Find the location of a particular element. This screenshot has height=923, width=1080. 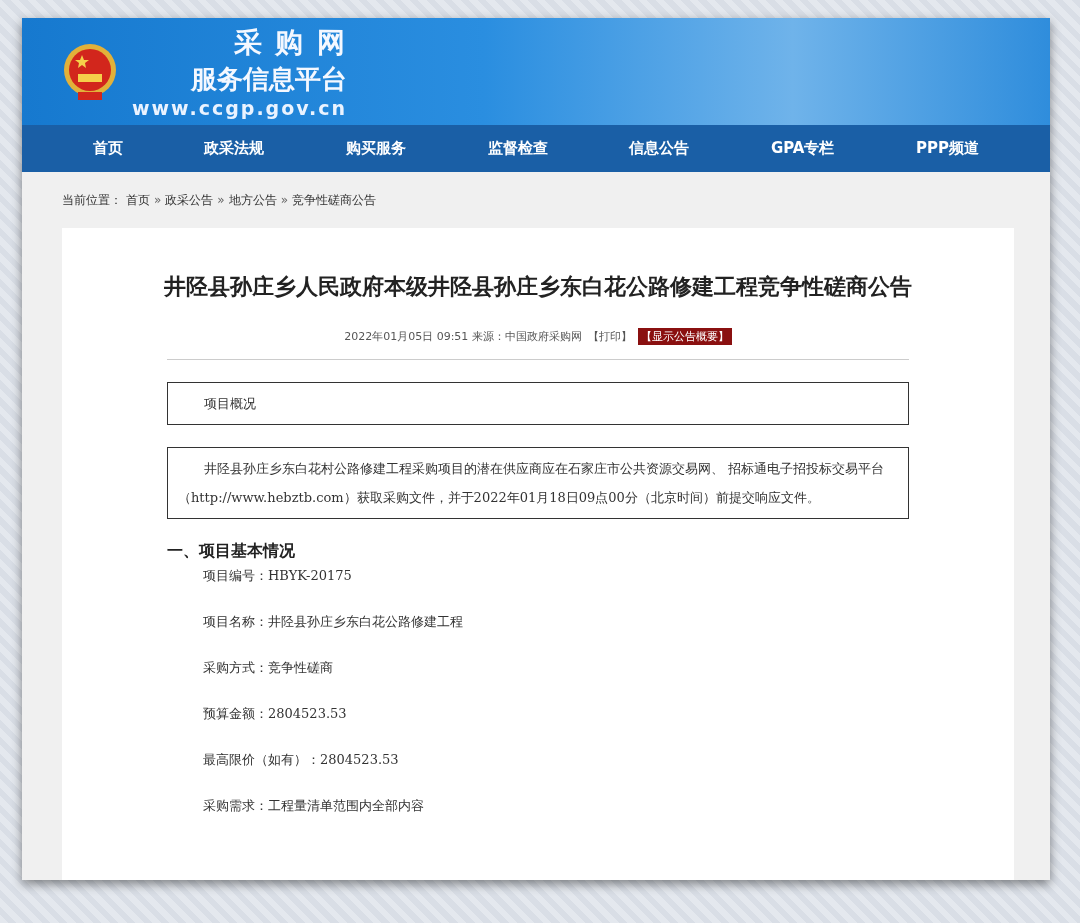

site-url: www.ccgp.gov.cn is located at coordinates (240, 108).